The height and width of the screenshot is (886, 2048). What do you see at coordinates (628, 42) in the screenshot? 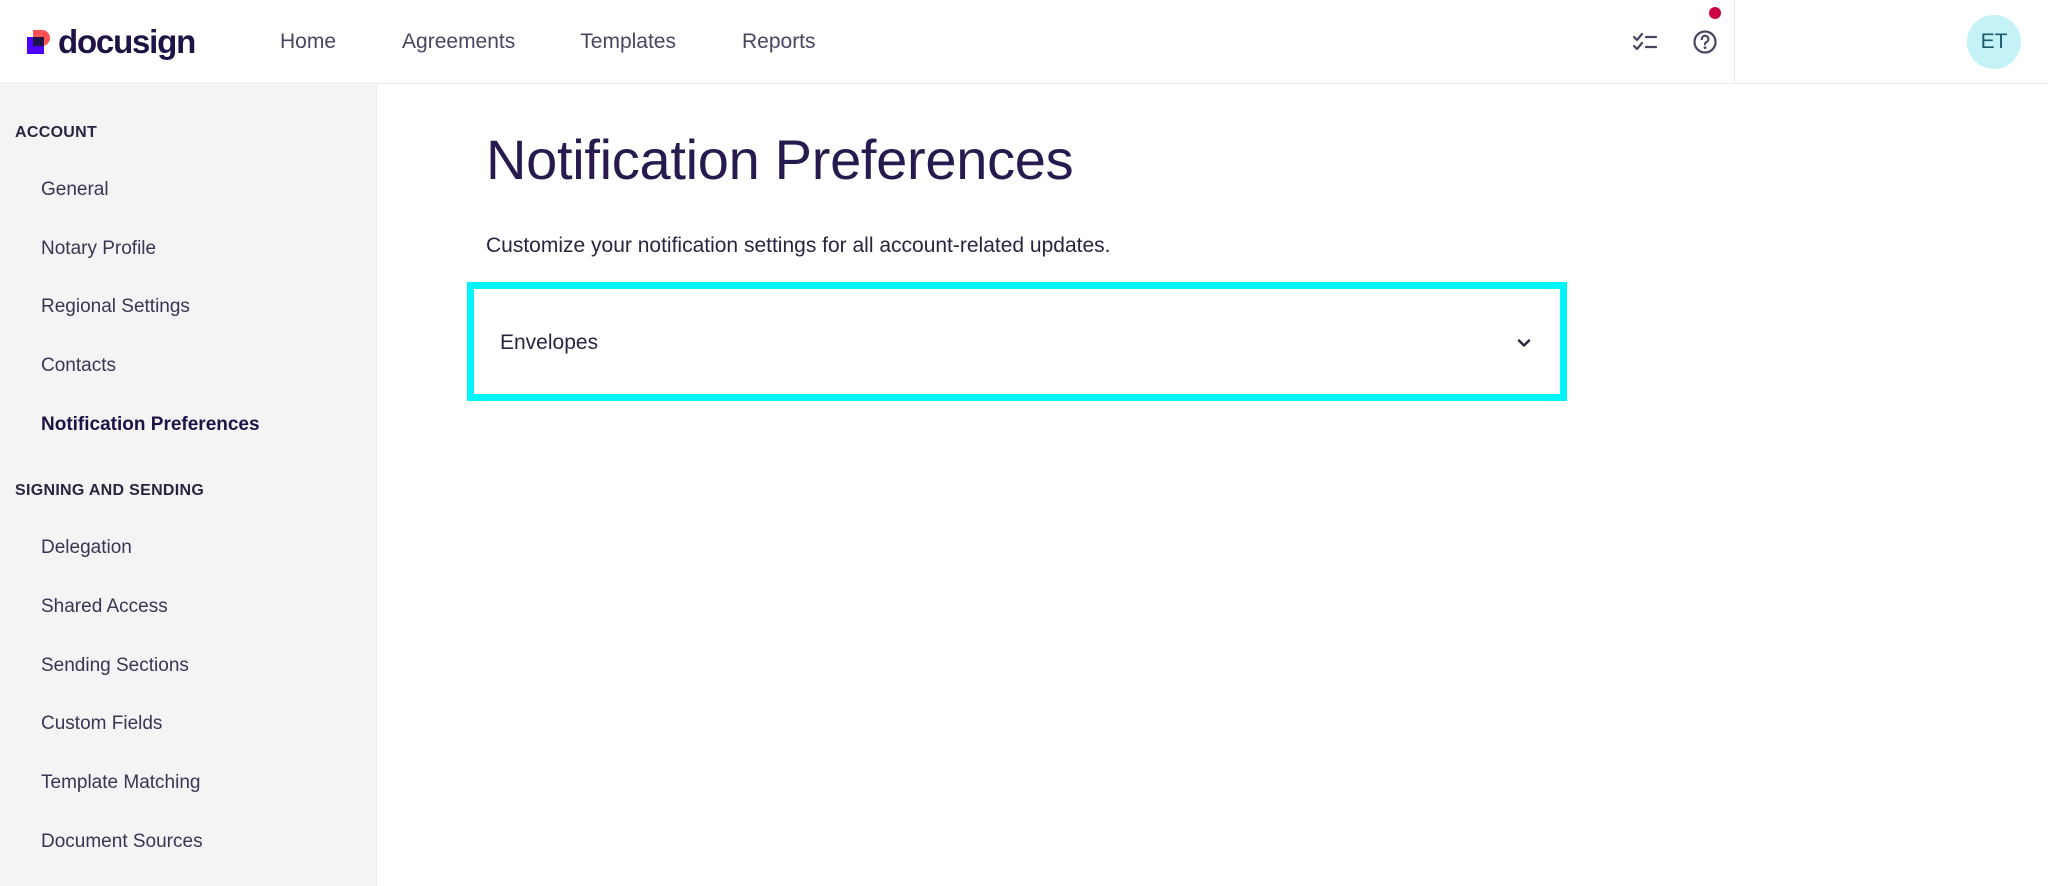
I see `nav-templates: Templates` at bounding box center [628, 42].